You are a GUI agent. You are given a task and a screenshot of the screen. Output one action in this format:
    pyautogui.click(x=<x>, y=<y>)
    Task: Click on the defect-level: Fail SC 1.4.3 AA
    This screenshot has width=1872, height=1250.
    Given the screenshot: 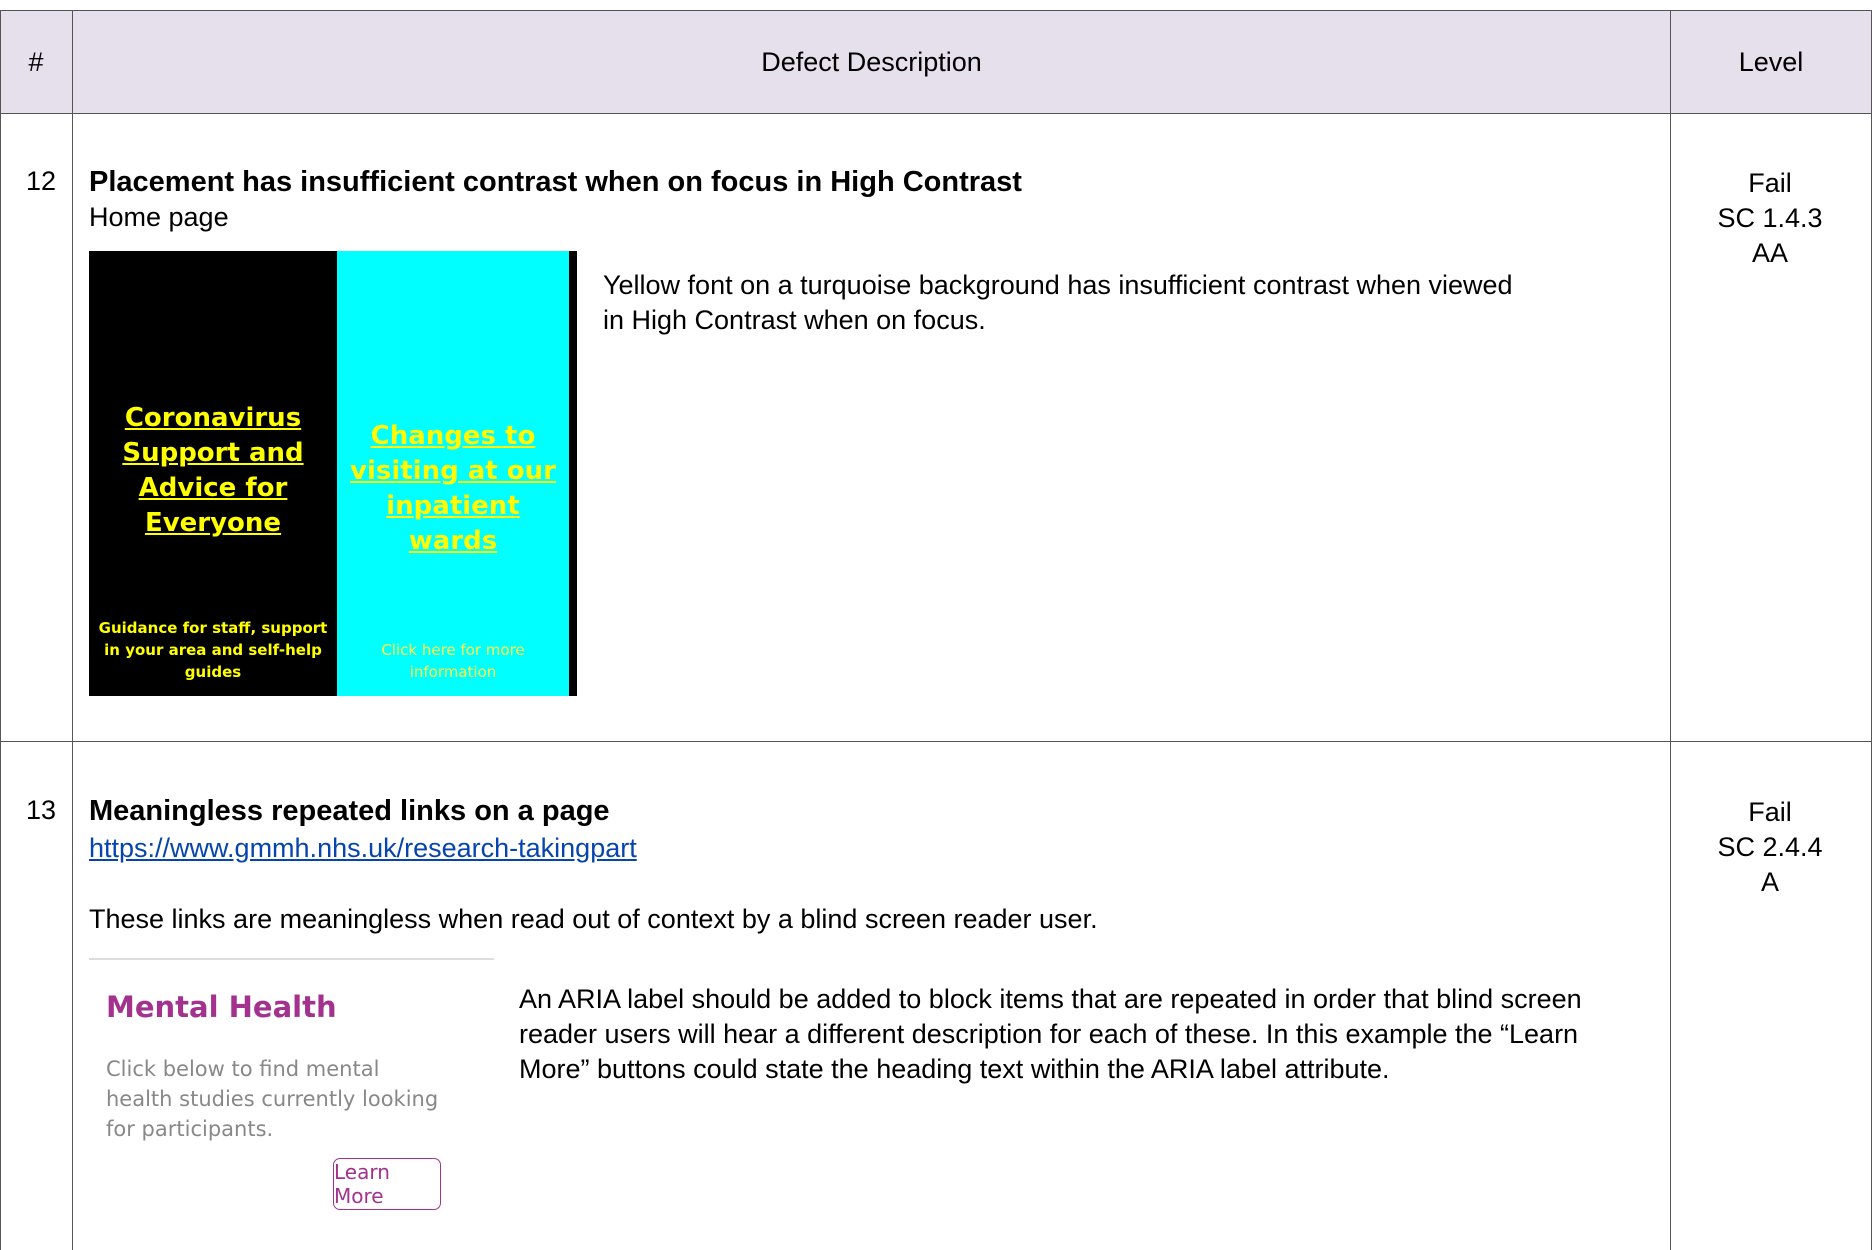 What is the action you would take?
    pyautogui.click(x=1770, y=218)
    